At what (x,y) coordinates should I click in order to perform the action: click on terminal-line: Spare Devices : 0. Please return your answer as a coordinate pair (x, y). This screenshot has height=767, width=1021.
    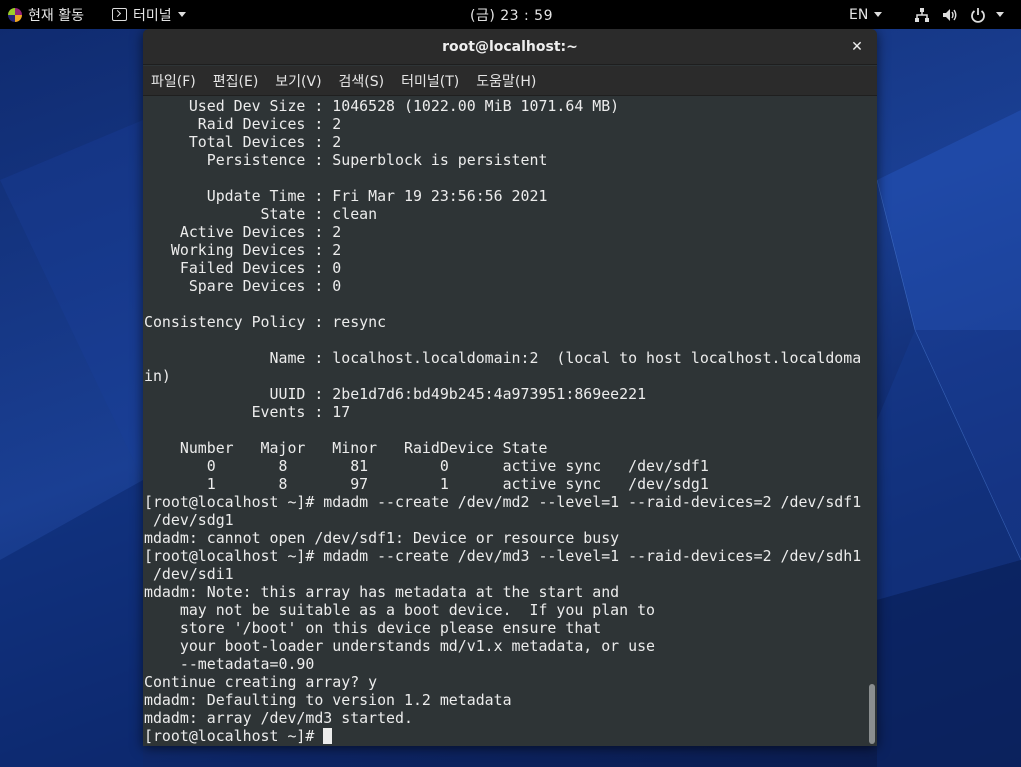
    Looking at the image, I should click on (243, 286).